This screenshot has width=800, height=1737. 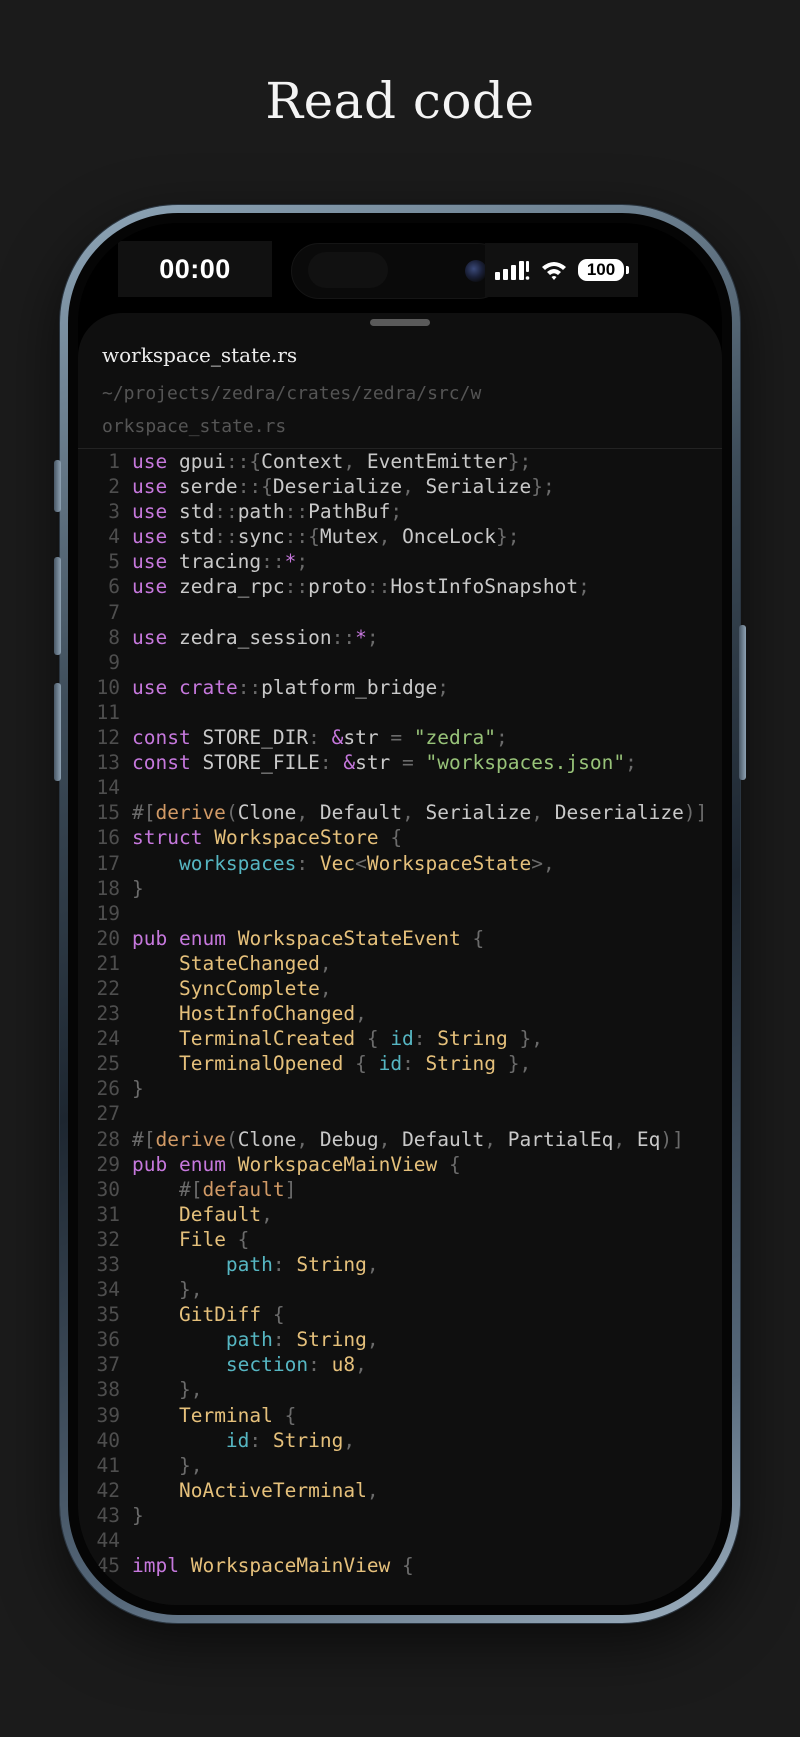 What do you see at coordinates (249, 1013) in the screenshot?
I see `line-source: HostInfoChanged,` at bounding box center [249, 1013].